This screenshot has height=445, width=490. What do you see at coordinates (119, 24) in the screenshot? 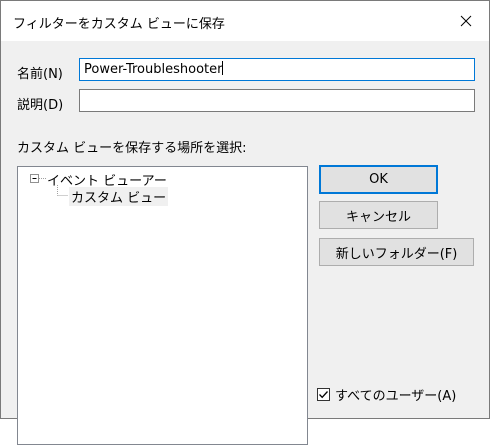
I see `dialog-title: フィルターをカスタム ビューに保存` at bounding box center [119, 24].